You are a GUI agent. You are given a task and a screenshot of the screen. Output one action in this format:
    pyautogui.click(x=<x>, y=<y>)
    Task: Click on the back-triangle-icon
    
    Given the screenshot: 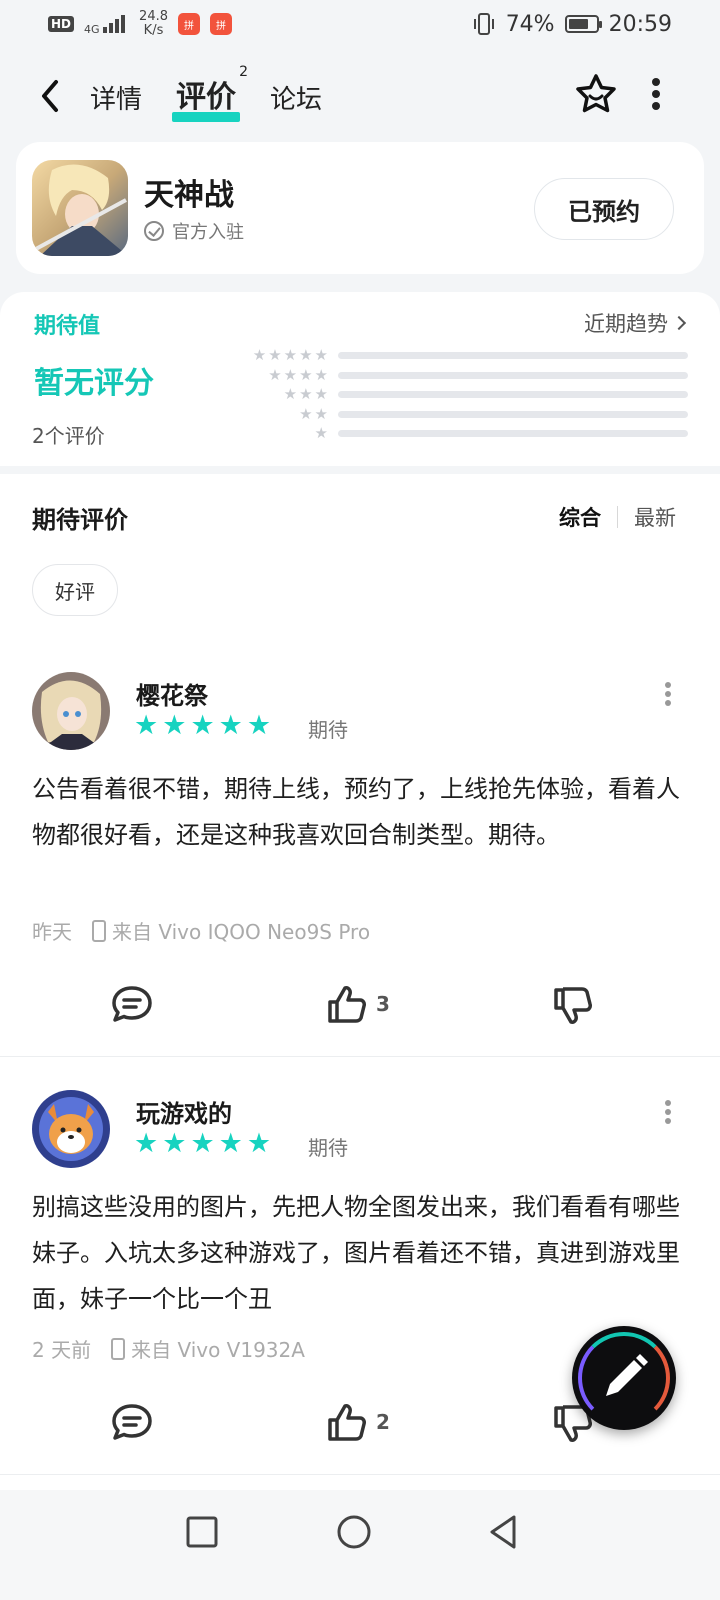 What is the action you would take?
    pyautogui.click(x=504, y=1532)
    